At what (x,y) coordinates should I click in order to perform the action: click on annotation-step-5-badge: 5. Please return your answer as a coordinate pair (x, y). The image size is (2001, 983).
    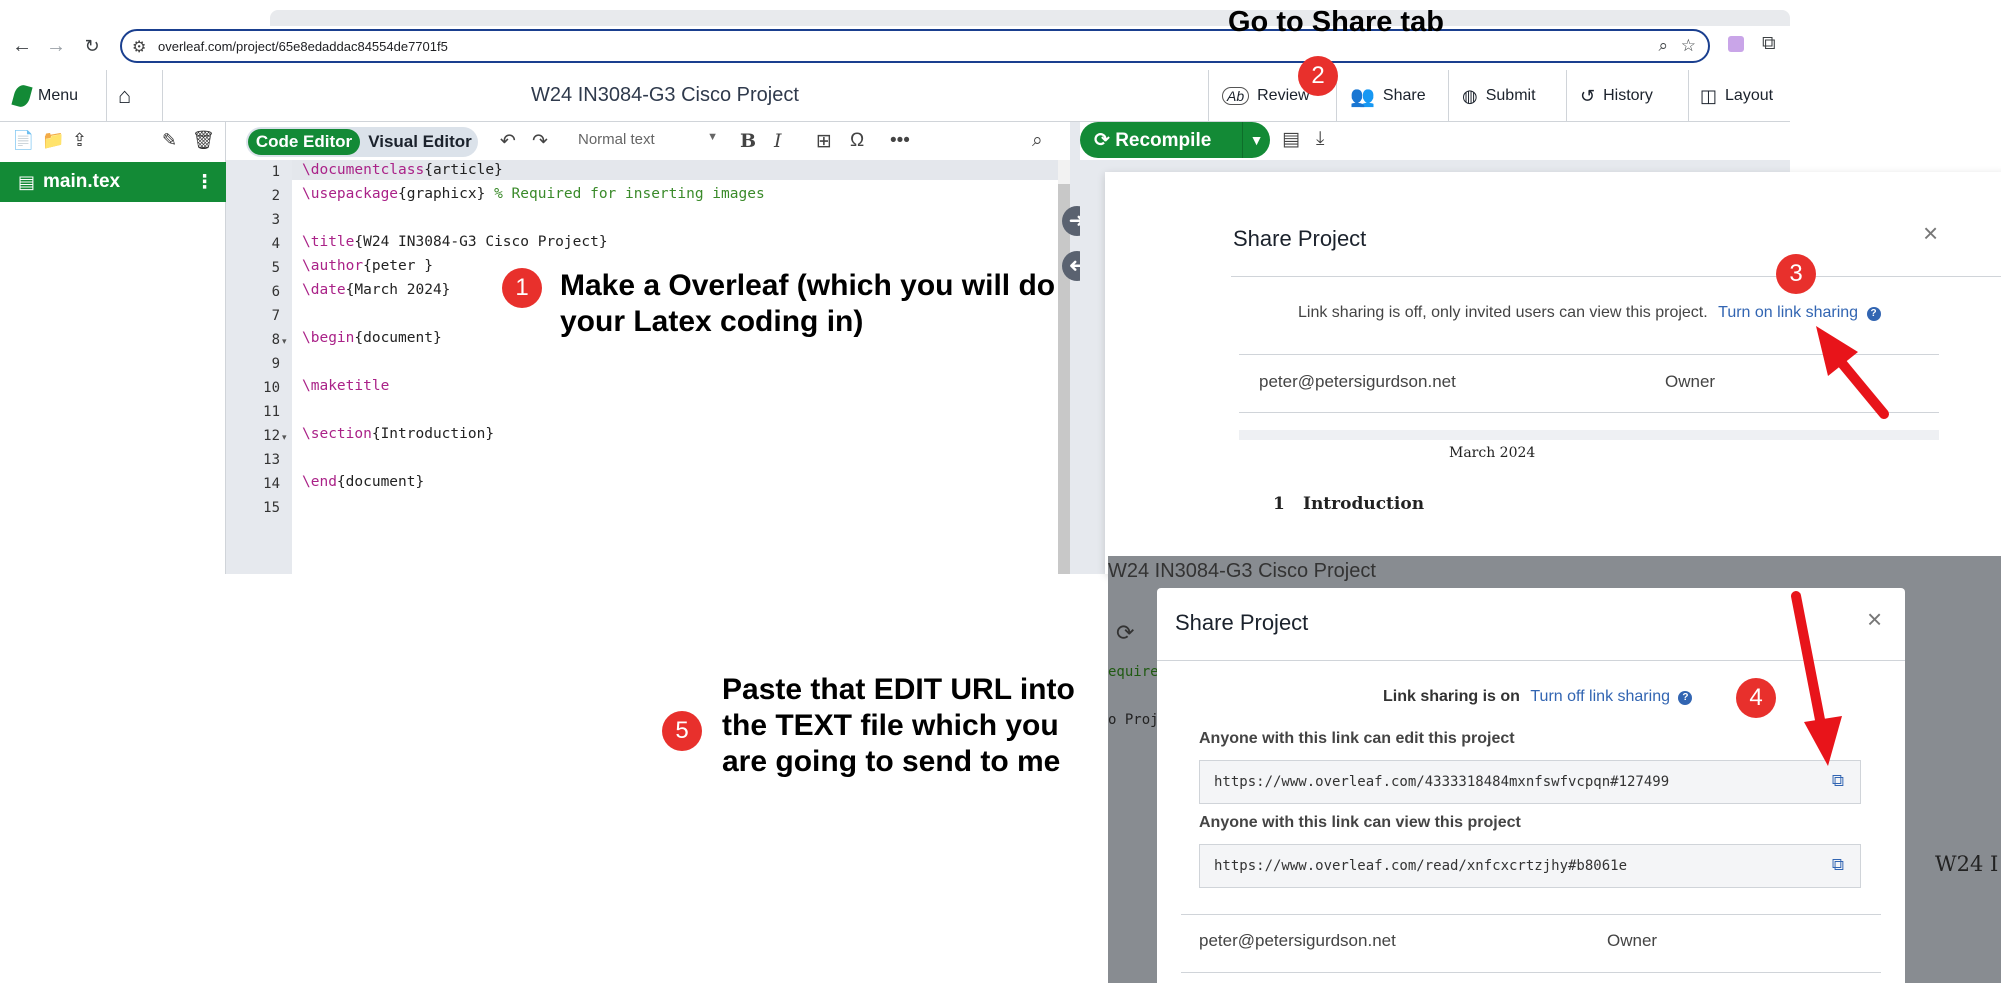
    Looking at the image, I should click on (682, 731).